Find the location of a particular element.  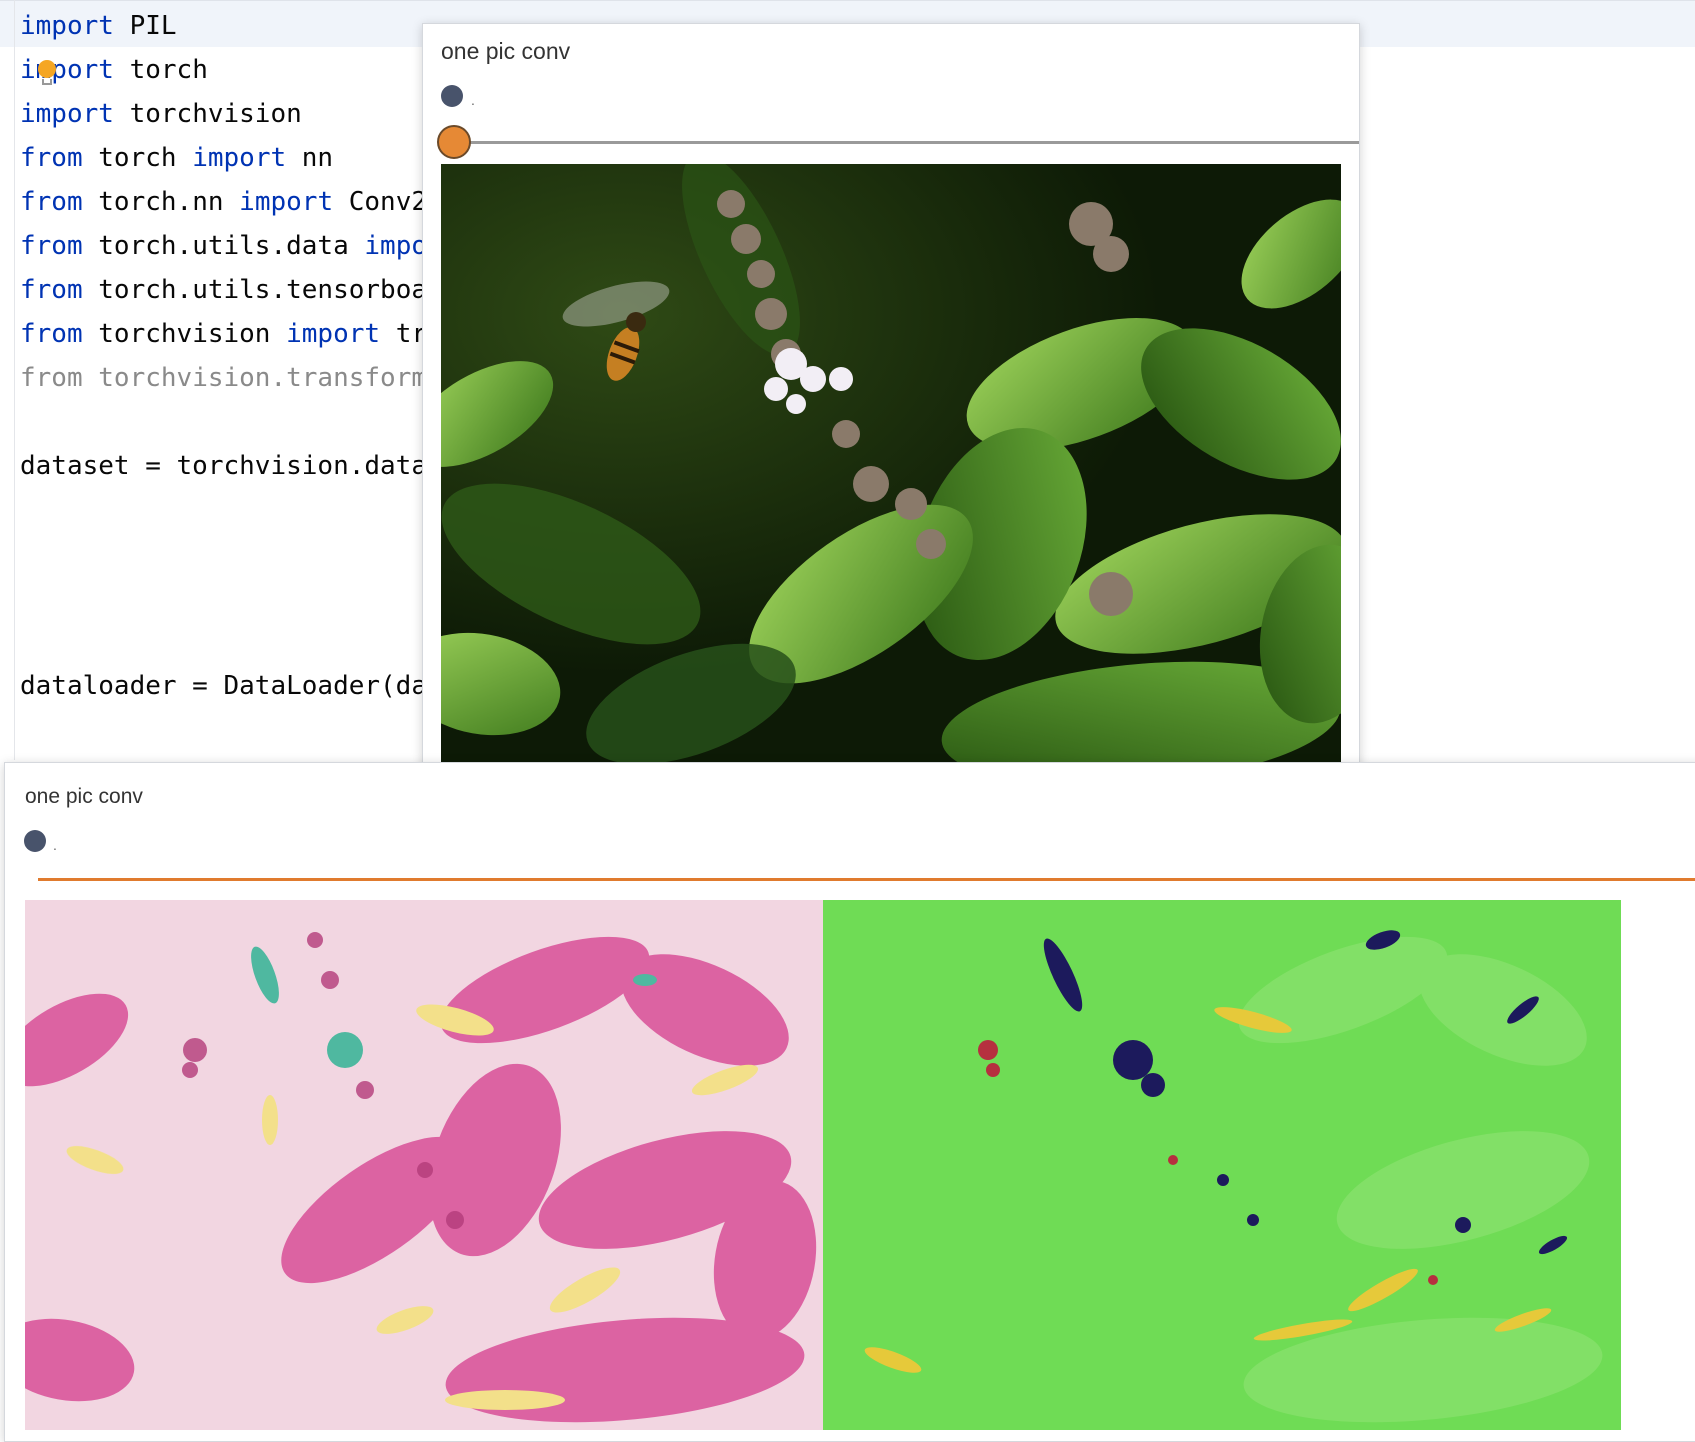

code-line: from torch.nn import Conv2 is located at coordinates (223, 202).